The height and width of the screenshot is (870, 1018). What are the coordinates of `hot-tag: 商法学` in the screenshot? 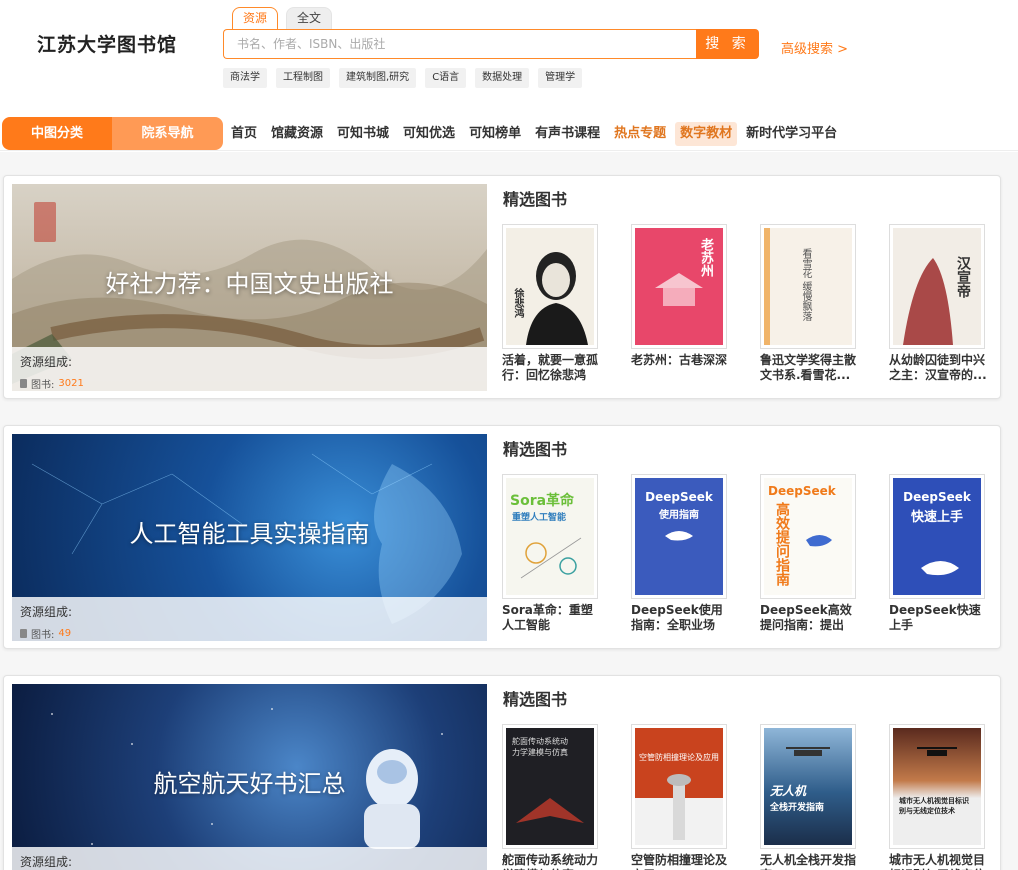 It's located at (245, 78).